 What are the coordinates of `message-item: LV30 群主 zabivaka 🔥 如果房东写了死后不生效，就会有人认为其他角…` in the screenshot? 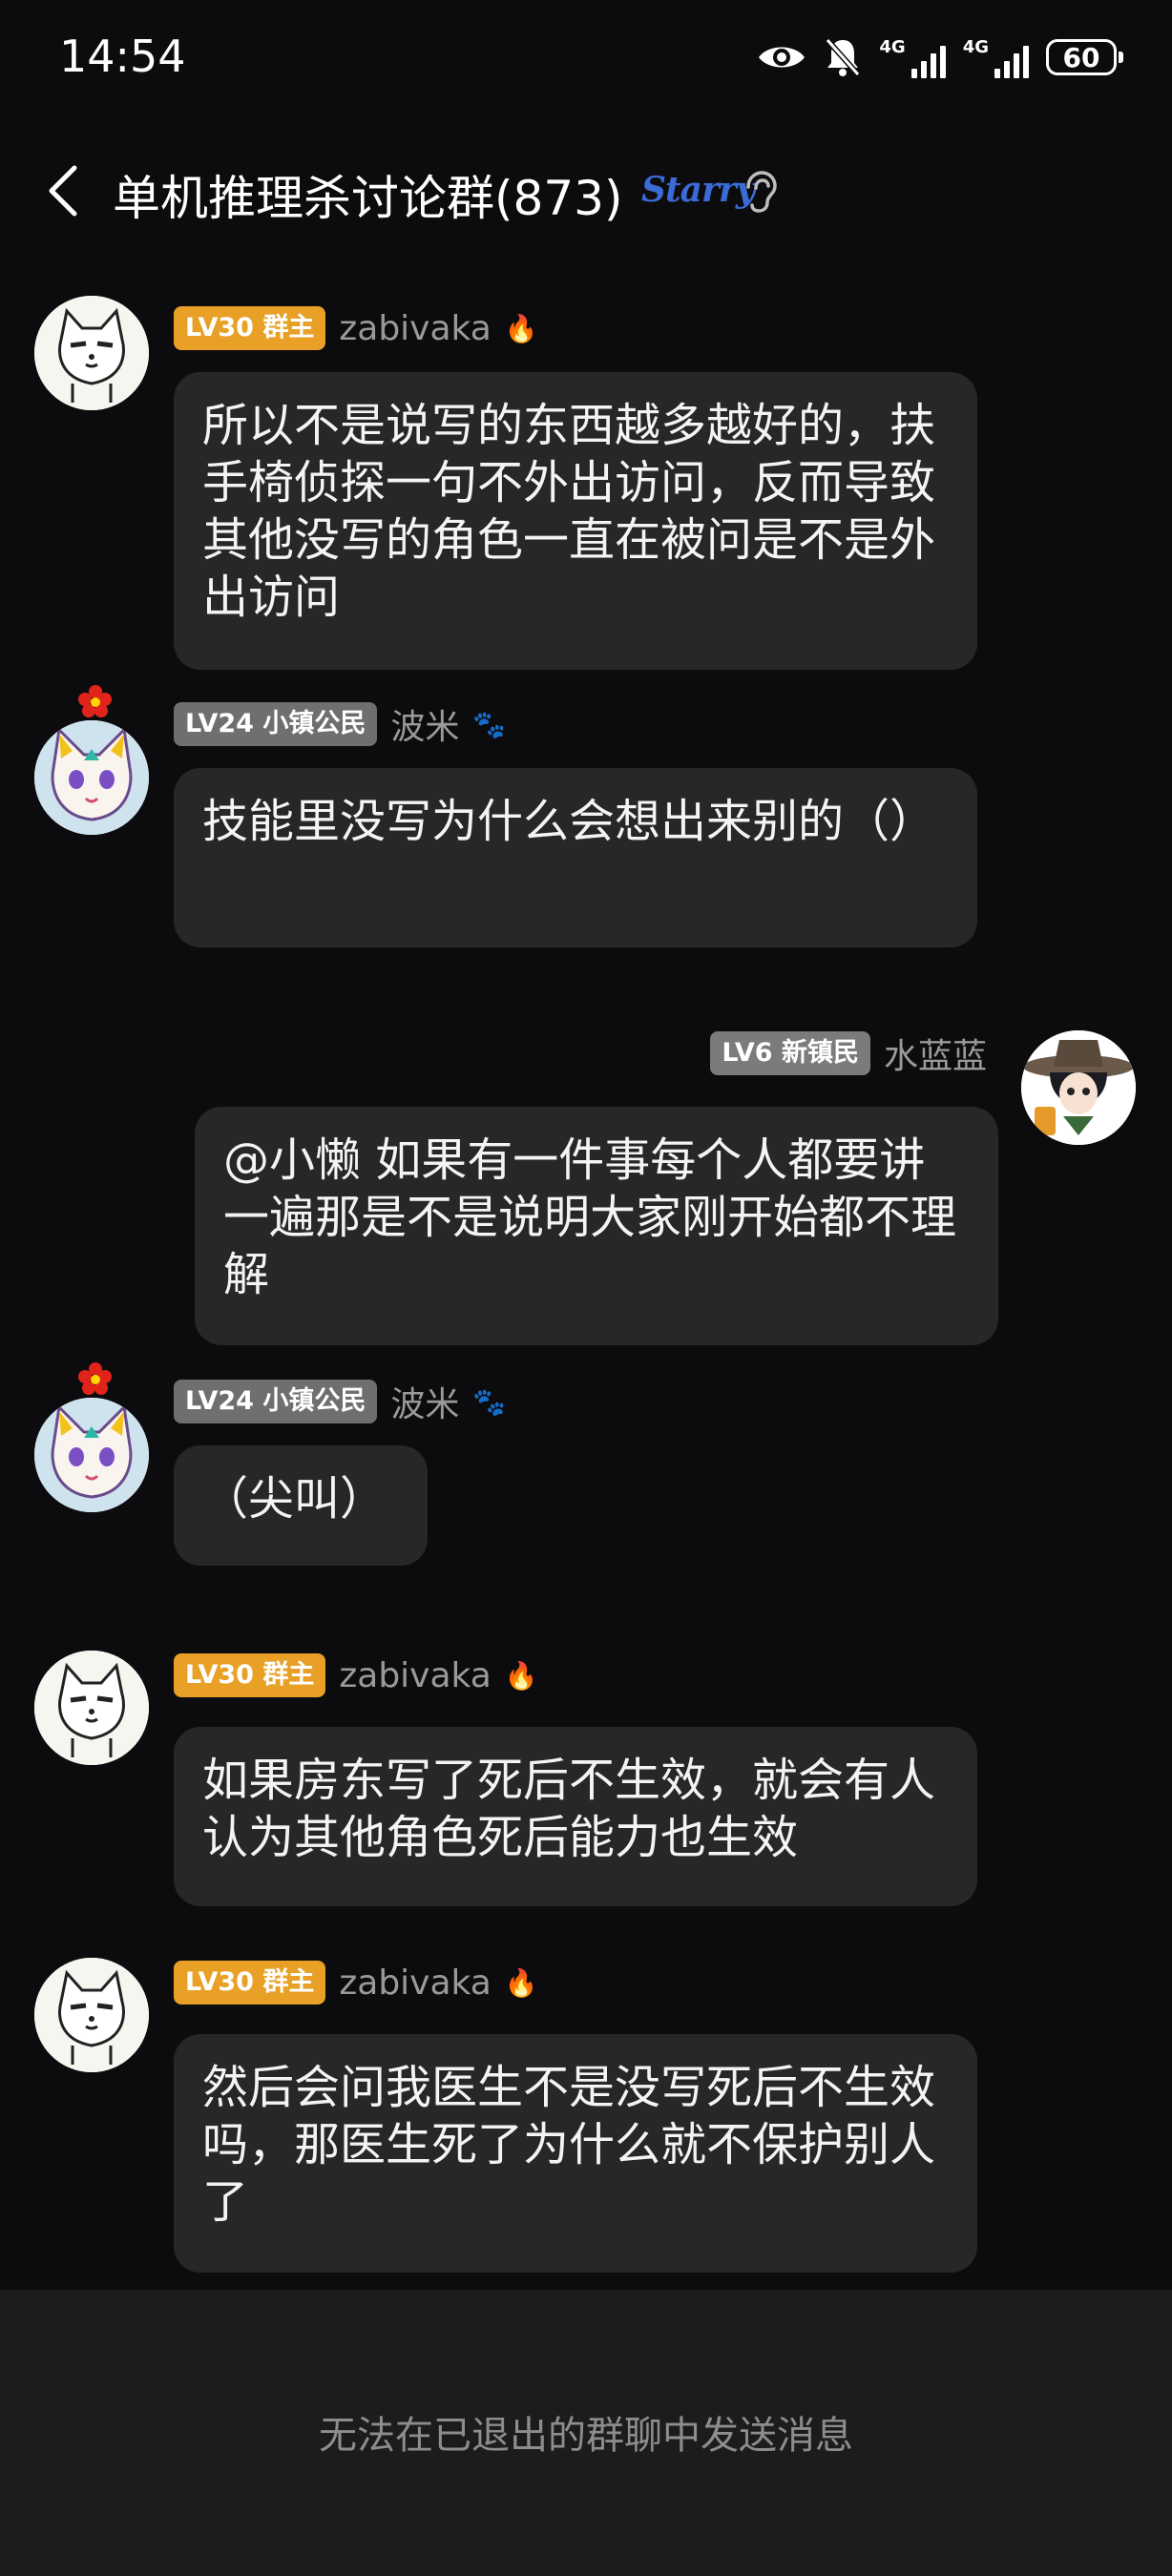 It's located at (586, 1794).